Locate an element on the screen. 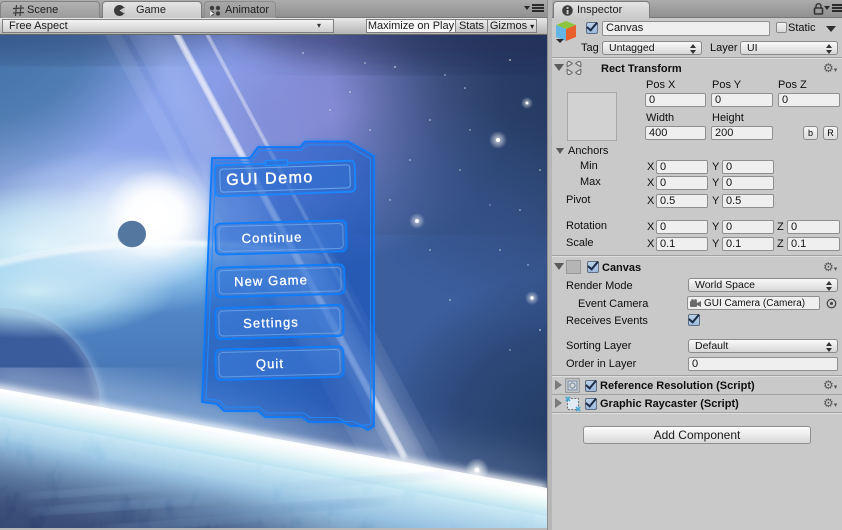 The height and width of the screenshot is (530, 842). svg-text: New Game is located at coordinates (271, 280).